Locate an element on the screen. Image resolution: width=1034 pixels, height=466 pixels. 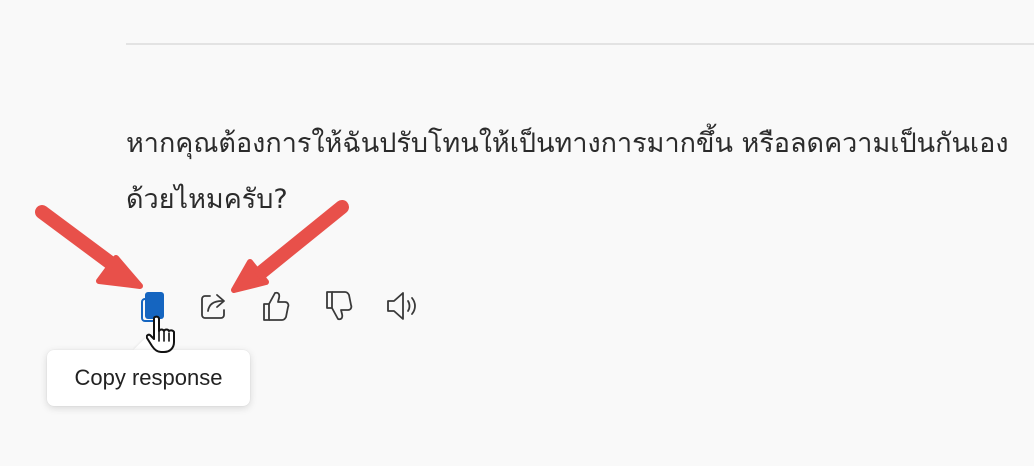
dislike-button is located at coordinates (339, 306).